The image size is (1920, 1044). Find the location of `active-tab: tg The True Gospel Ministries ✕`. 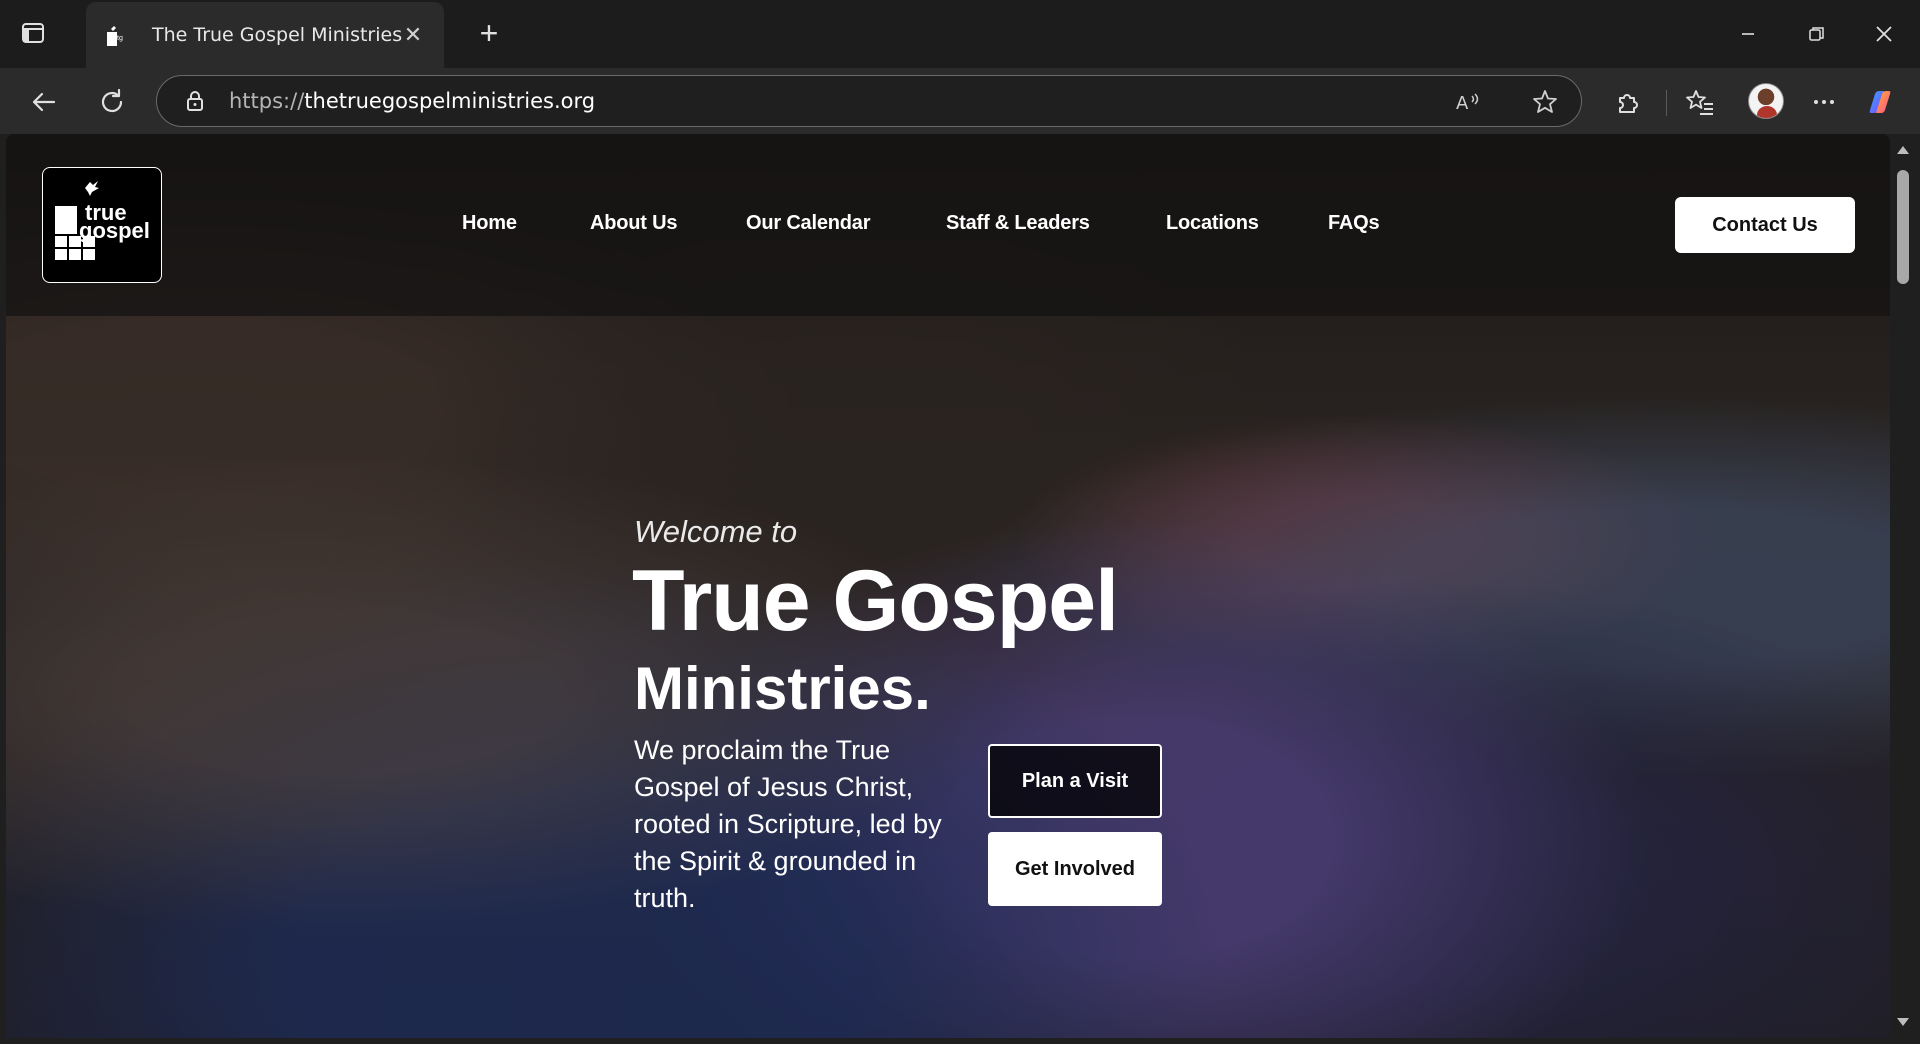

active-tab: tg The True Gospel Ministries ✕ is located at coordinates (265, 35).